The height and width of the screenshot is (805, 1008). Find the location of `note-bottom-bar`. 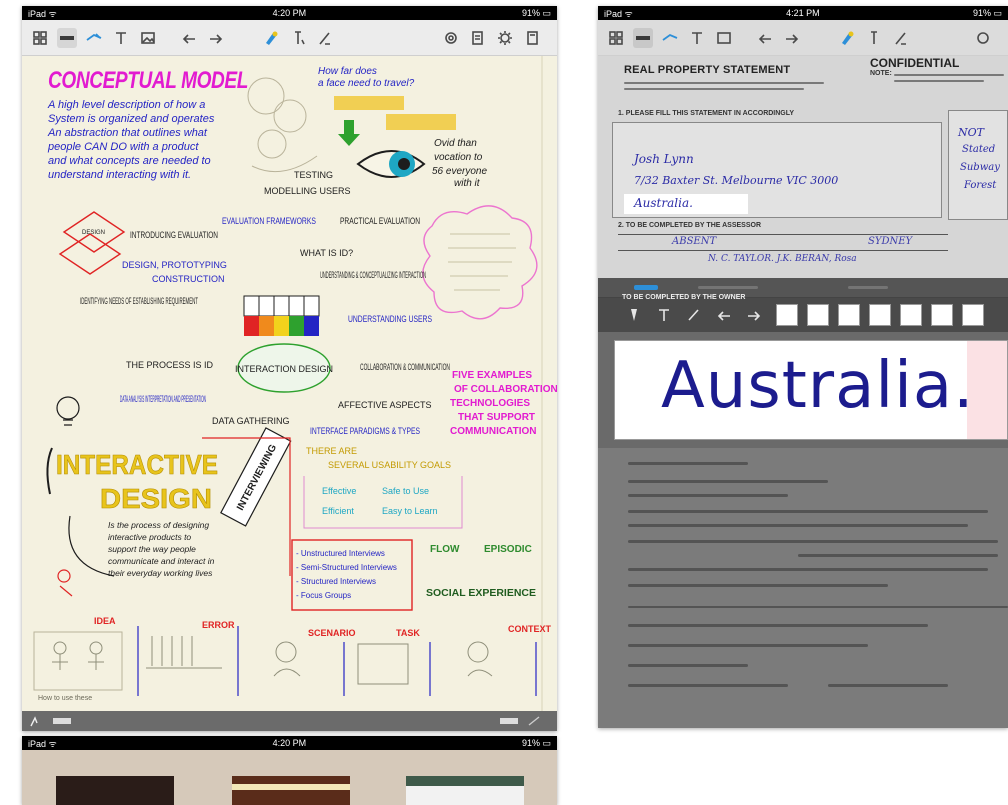

note-bottom-bar is located at coordinates (289, 721).